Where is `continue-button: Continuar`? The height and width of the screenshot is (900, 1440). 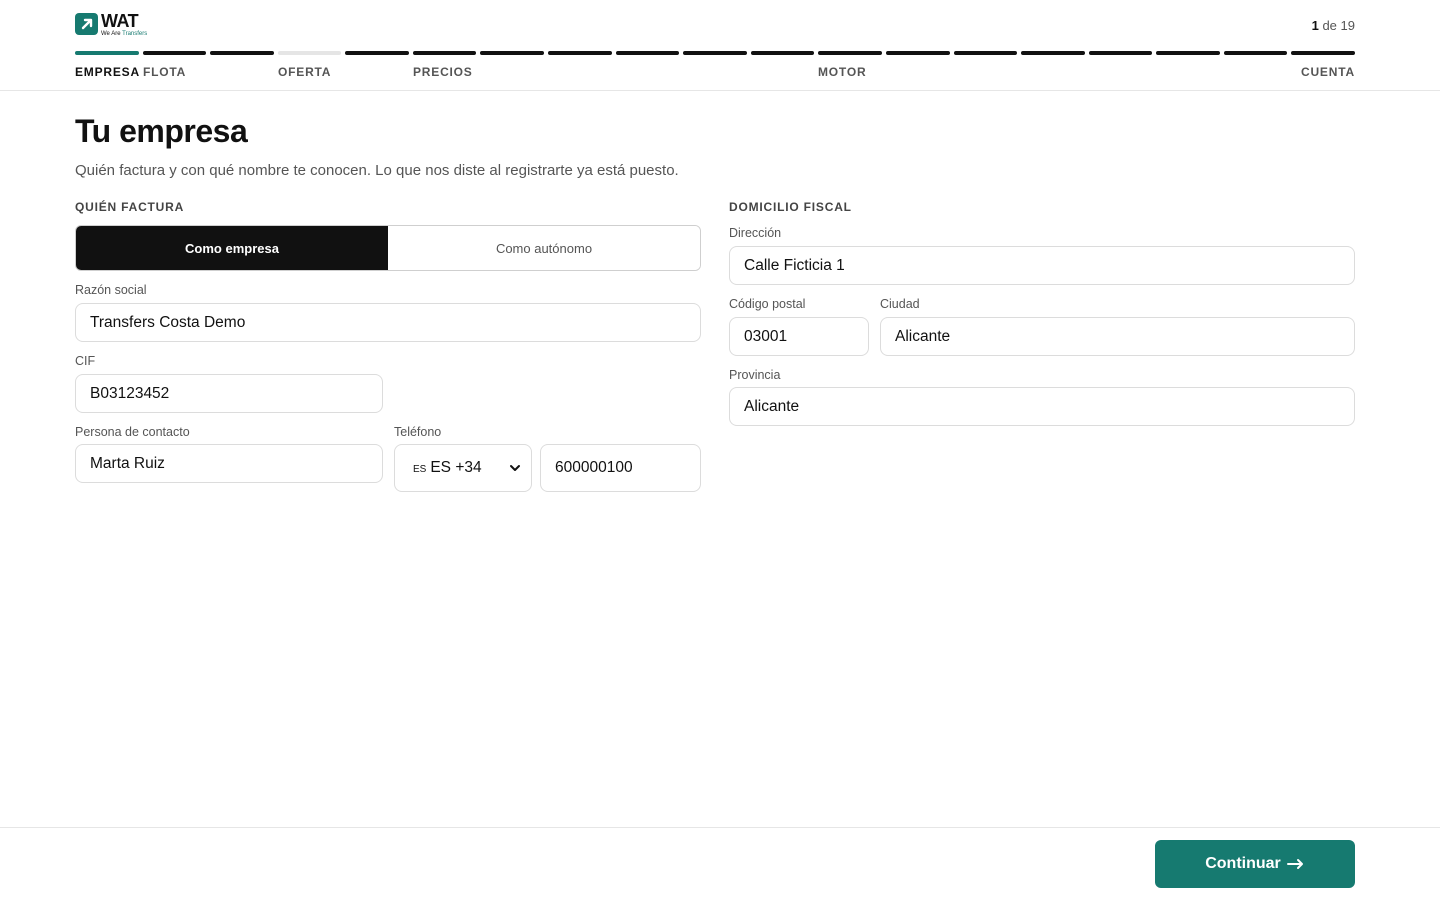
continue-button: Continuar is located at coordinates (1255, 864).